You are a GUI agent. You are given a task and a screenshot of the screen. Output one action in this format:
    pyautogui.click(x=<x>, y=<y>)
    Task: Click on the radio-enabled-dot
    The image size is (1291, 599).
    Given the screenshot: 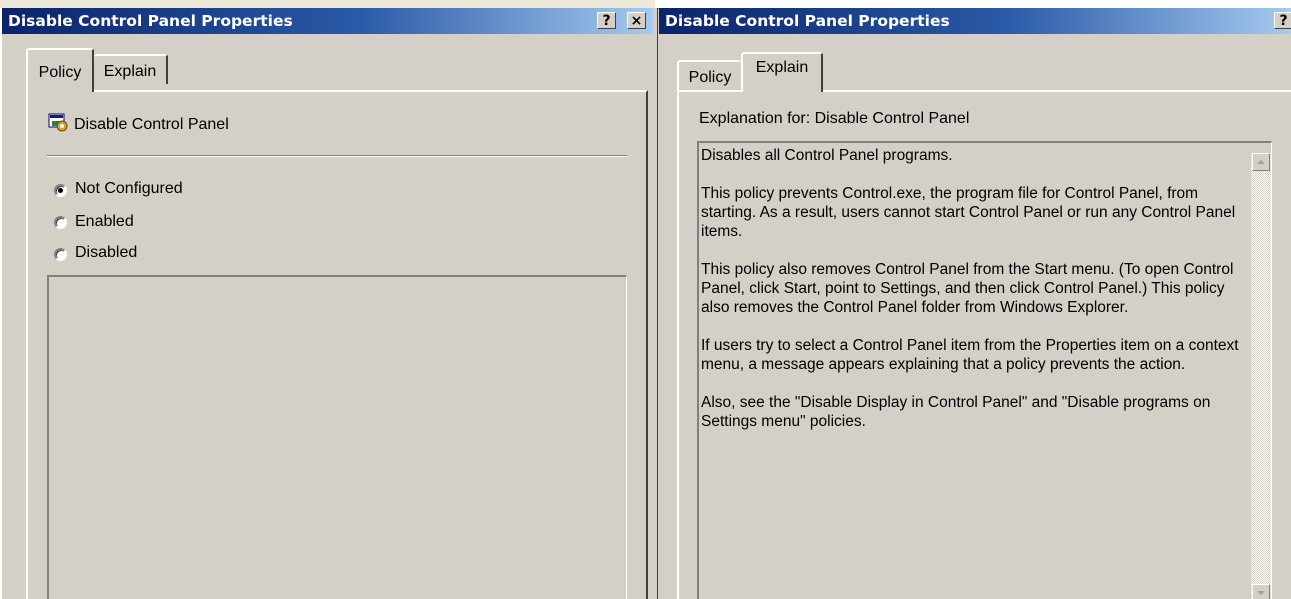 What is the action you would take?
    pyautogui.click(x=60, y=222)
    